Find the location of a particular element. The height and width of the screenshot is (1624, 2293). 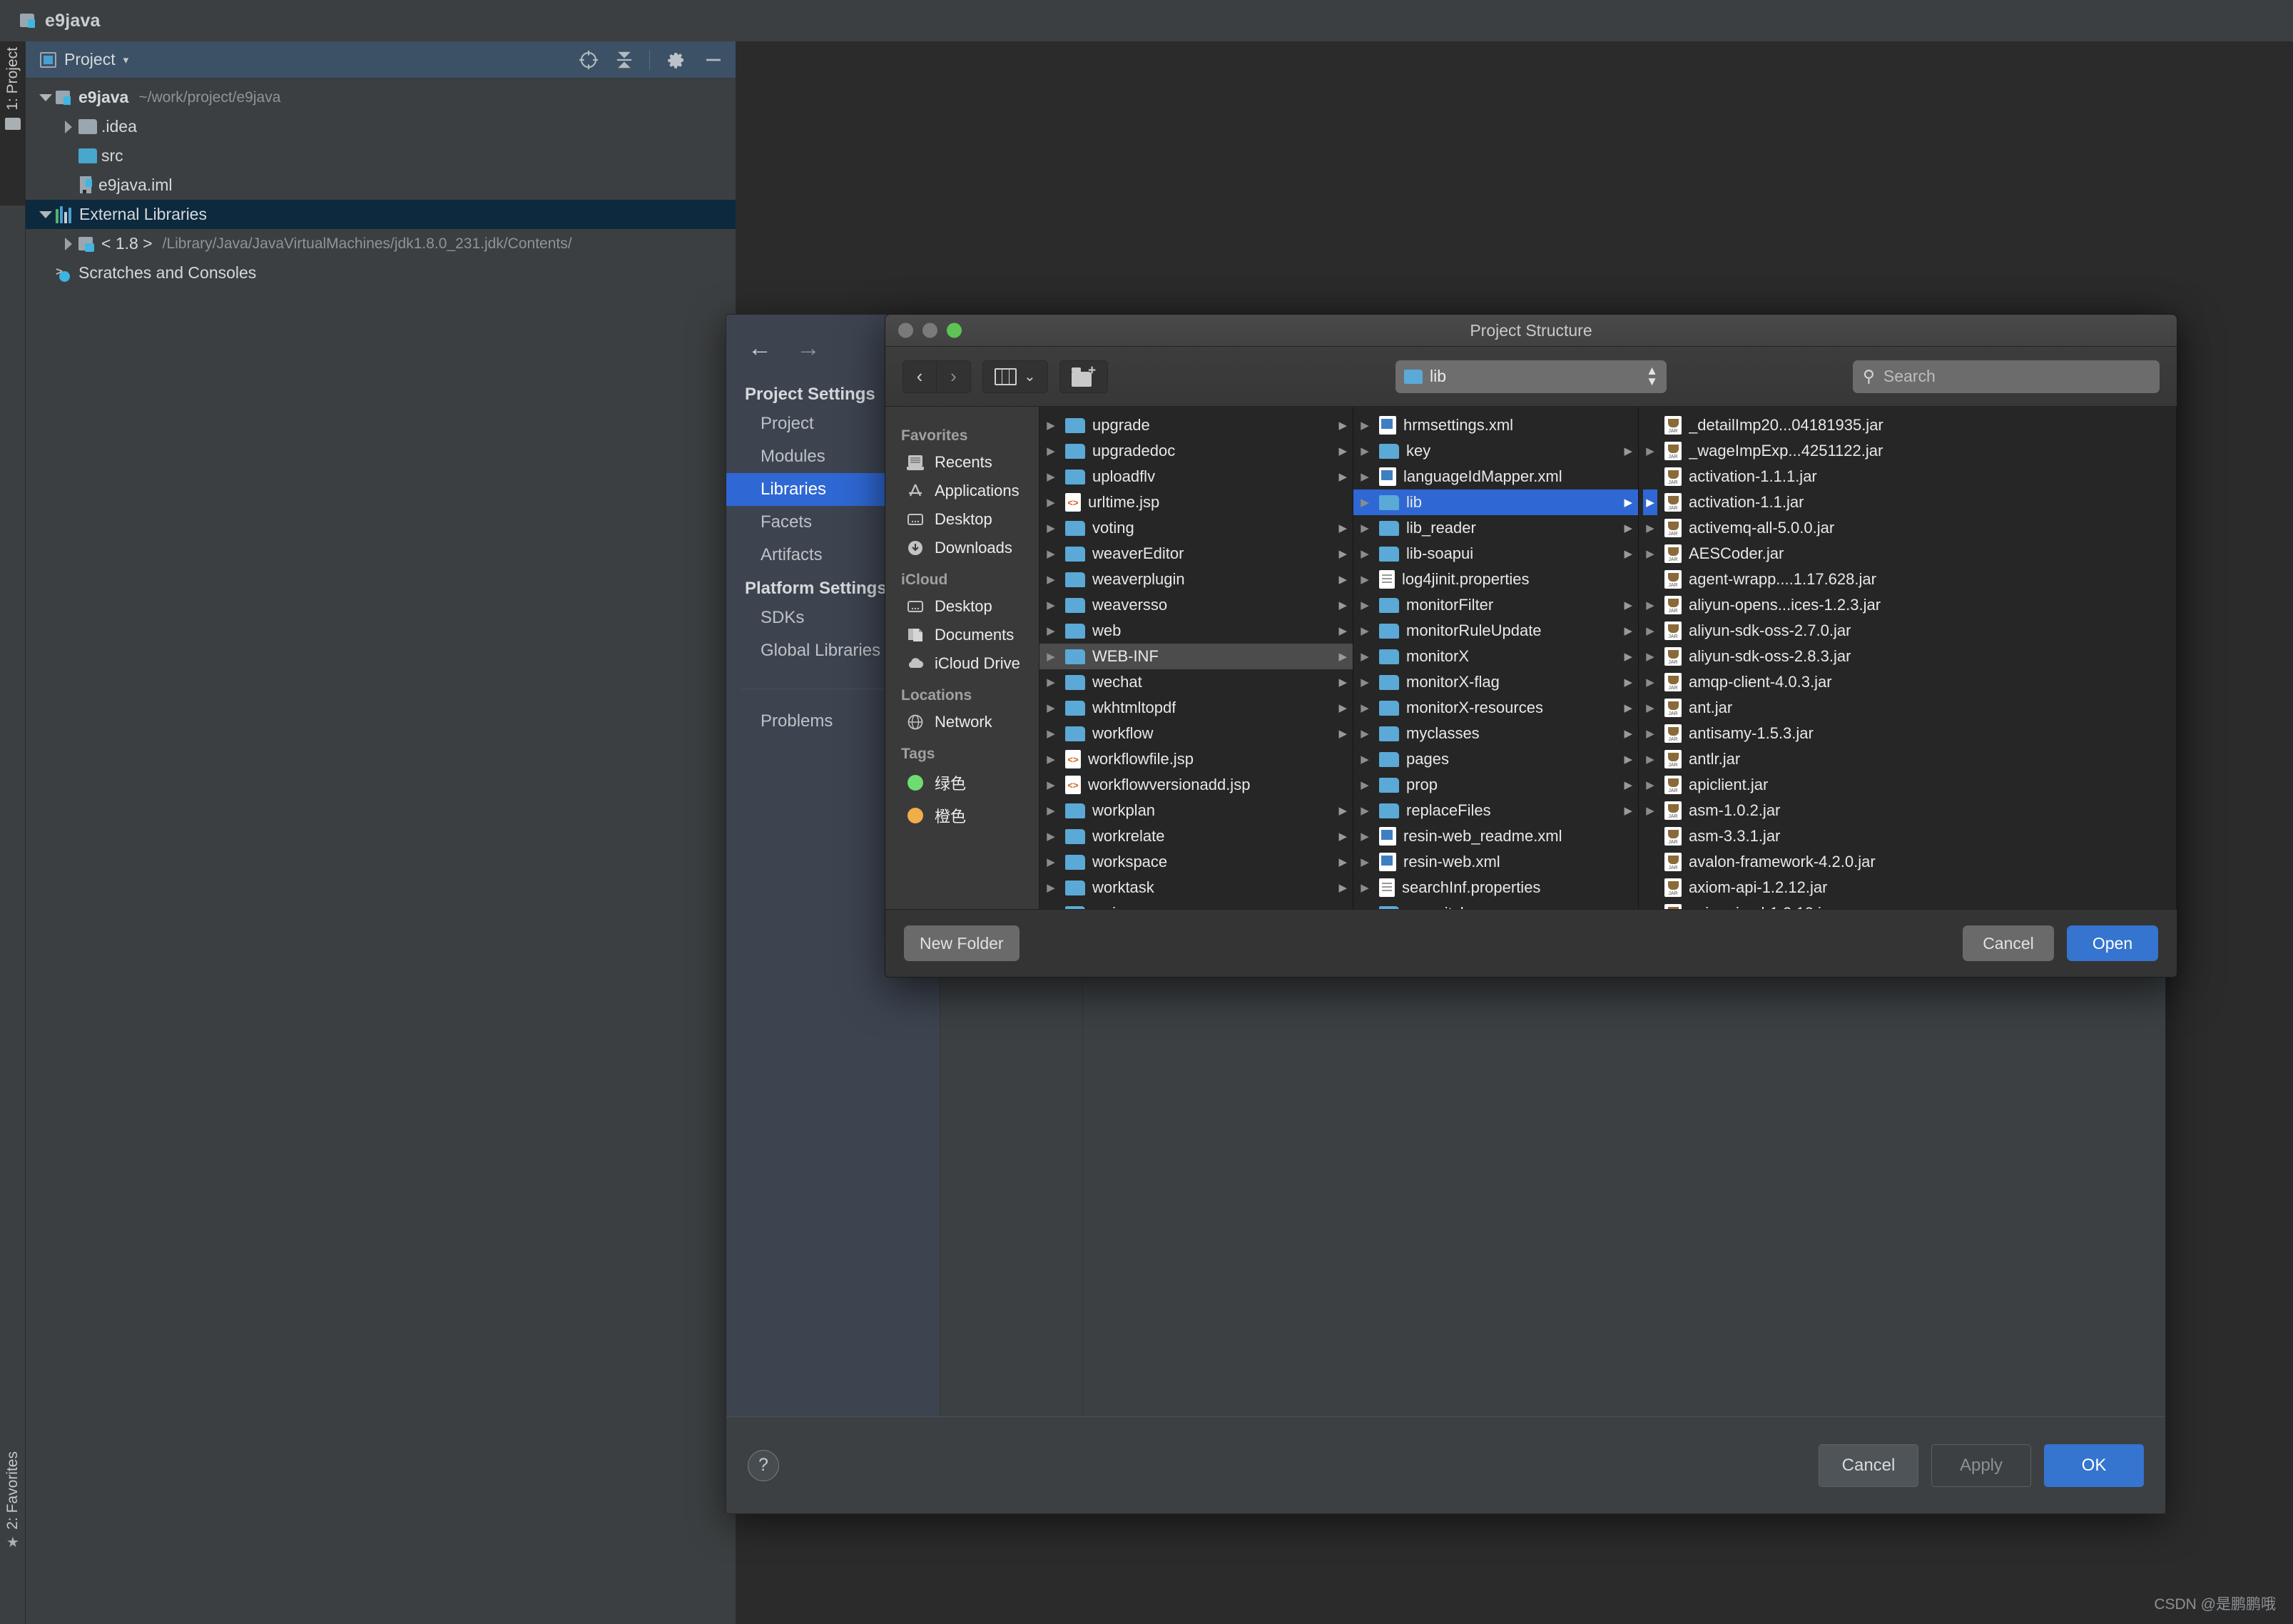

search-input: ⚲ Search is located at coordinates (2006, 376).